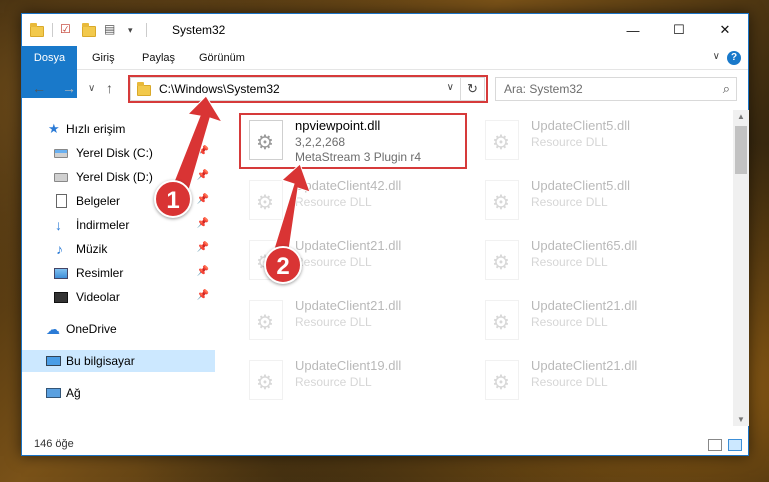 The height and width of the screenshot is (482, 769). What do you see at coordinates (173, 199) in the screenshot?
I see `annotation-badge-1: 1` at bounding box center [173, 199].